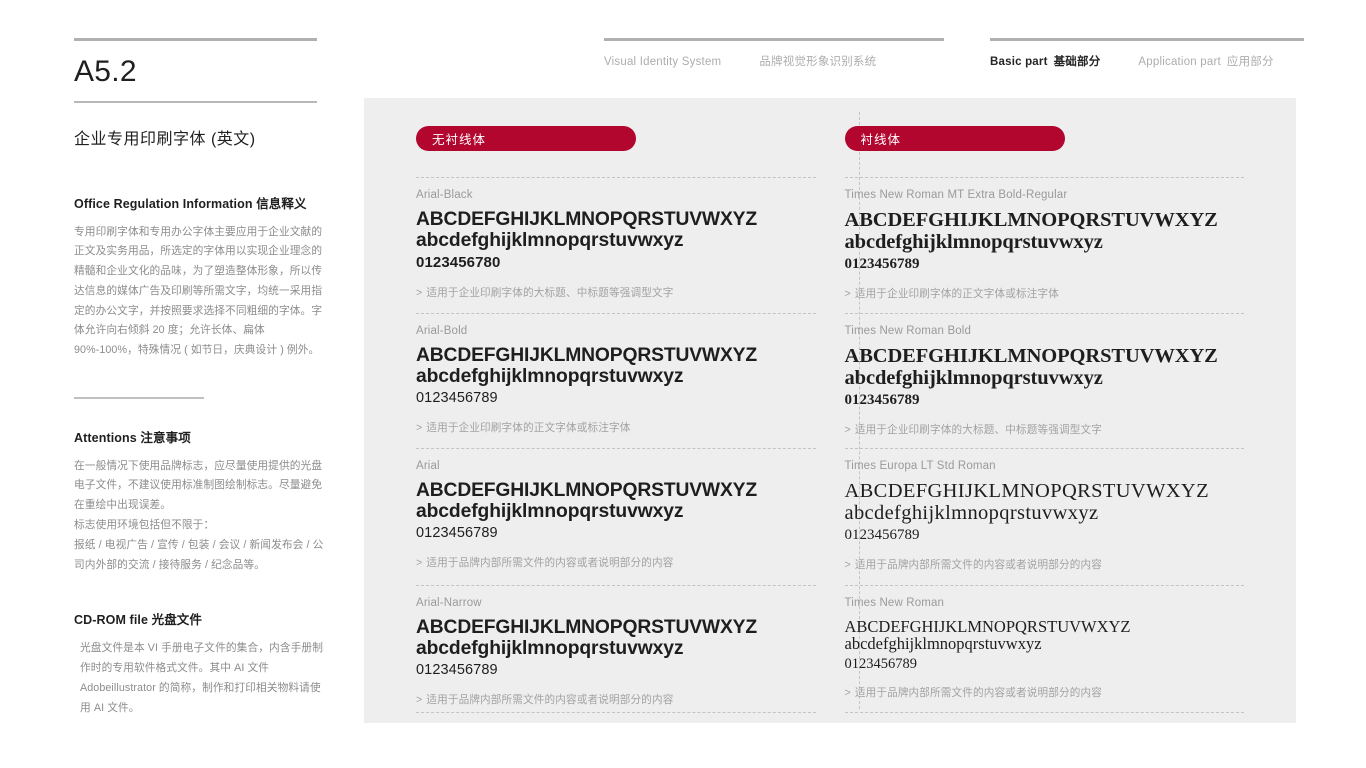 The height and width of the screenshot is (768, 1366). What do you see at coordinates (195, 39) in the screenshot?
I see `sidebar-rule-top` at bounding box center [195, 39].